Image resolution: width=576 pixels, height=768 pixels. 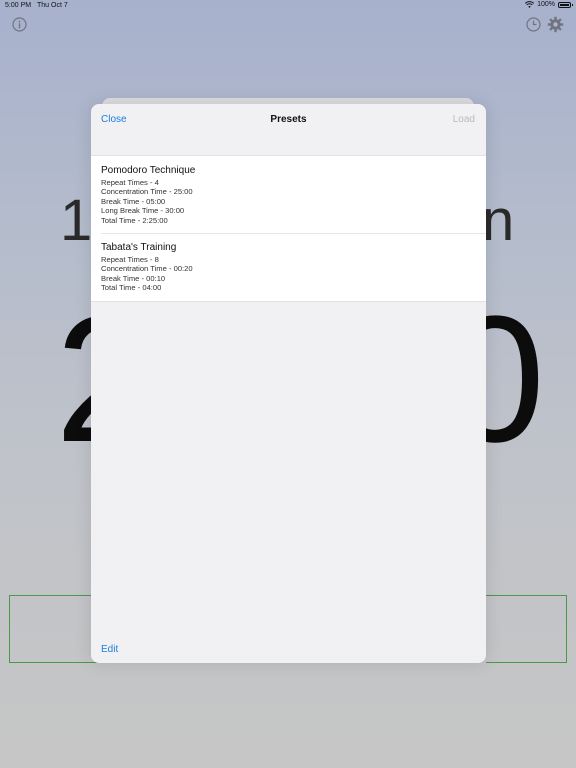 I want to click on background-round-label-end: n, so click(x=498, y=220).